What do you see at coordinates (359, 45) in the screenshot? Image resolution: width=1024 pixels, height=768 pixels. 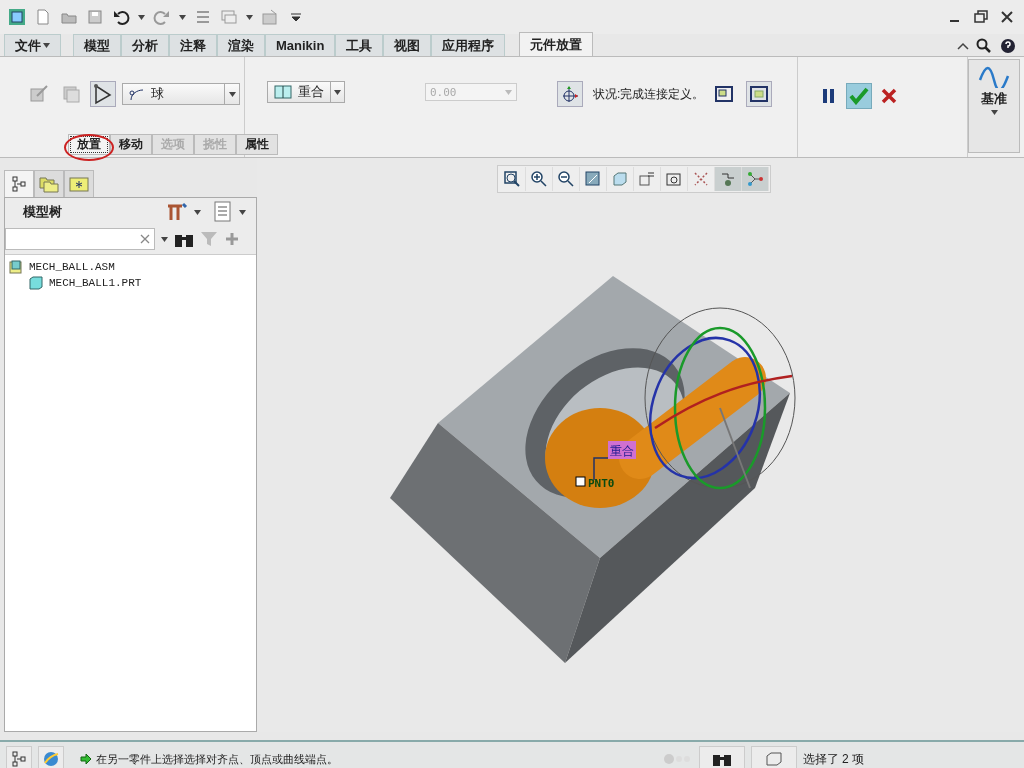 I see `ribbon-tab: 工具` at bounding box center [359, 45].